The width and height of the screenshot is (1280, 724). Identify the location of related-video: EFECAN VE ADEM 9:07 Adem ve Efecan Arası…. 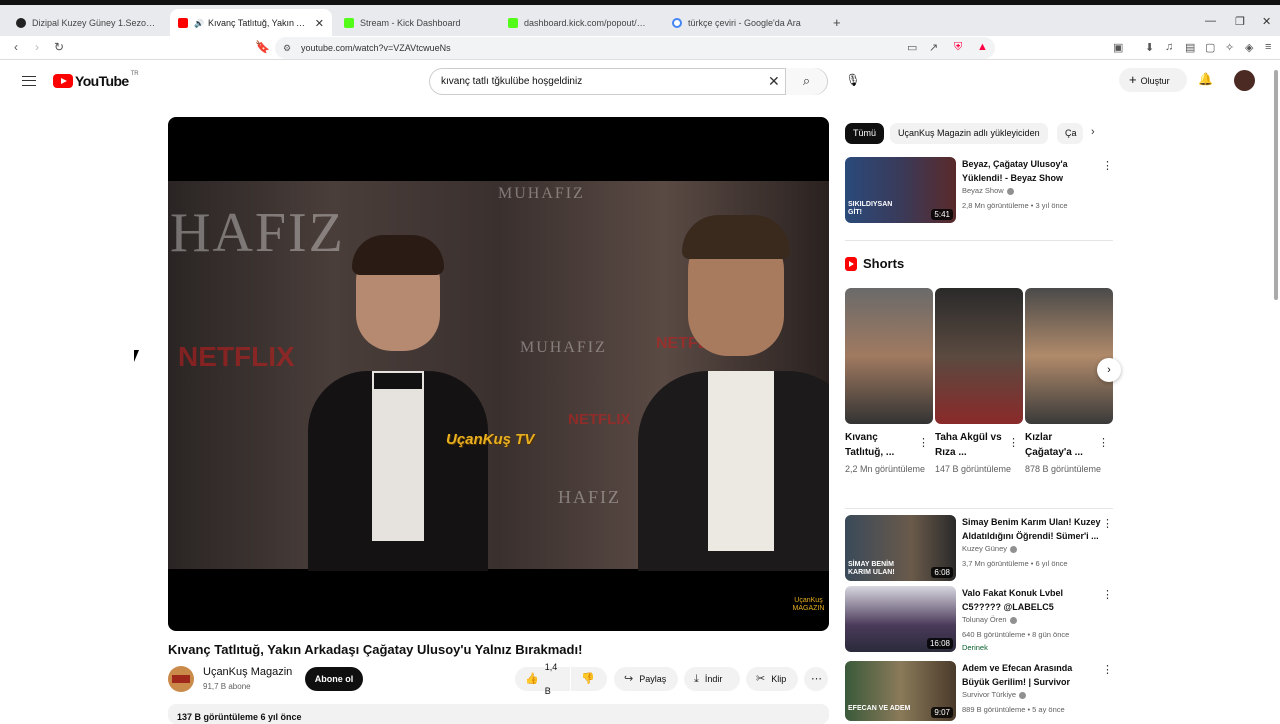
(980, 691).